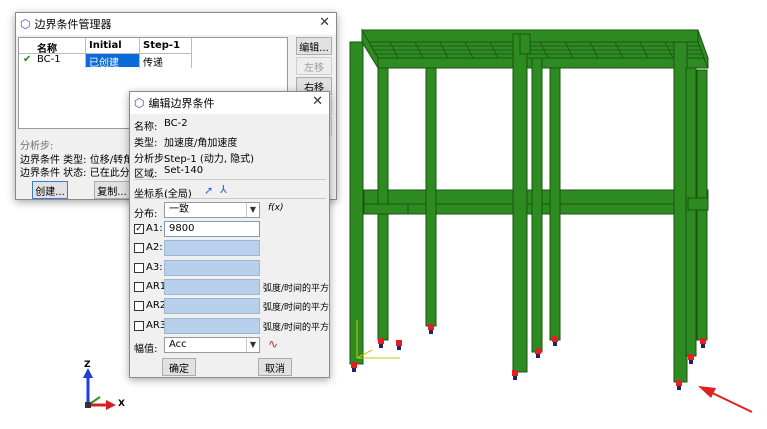 Image resolution: width=767 pixels, height=429 pixels. What do you see at coordinates (99, 389) in the screenshot?
I see `global-triad-icon` at bounding box center [99, 389].